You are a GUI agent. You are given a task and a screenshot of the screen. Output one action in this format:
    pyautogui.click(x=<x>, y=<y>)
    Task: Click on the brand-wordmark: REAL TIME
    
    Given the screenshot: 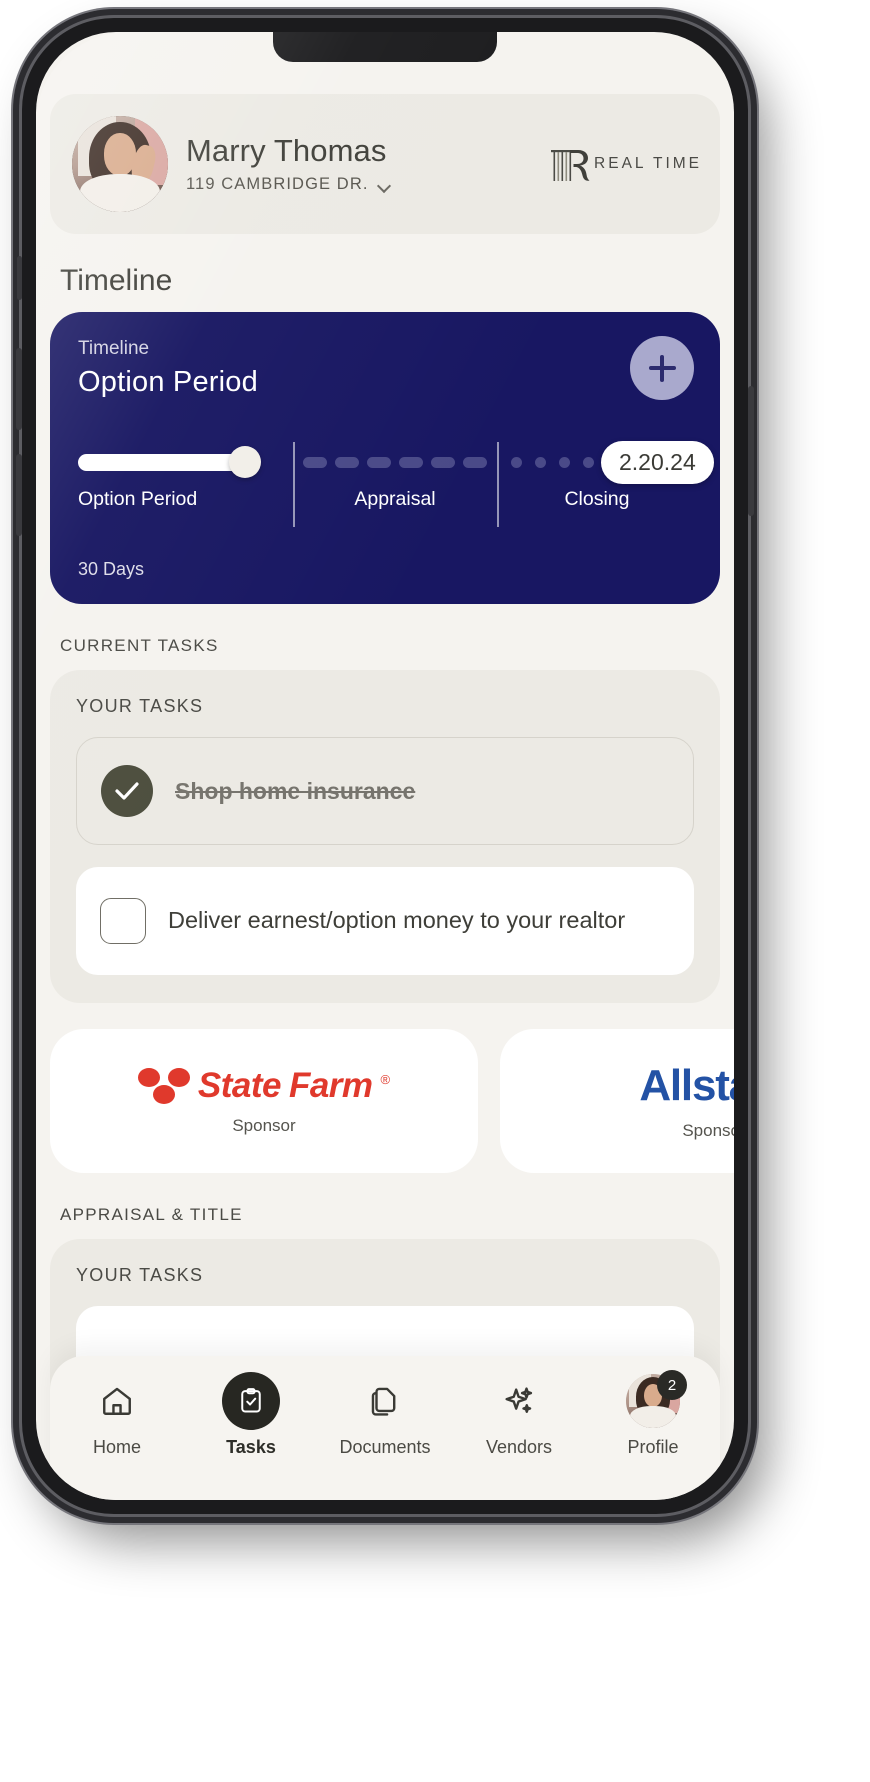 What is the action you would take?
    pyautogui.click(x=648, y=163)
    